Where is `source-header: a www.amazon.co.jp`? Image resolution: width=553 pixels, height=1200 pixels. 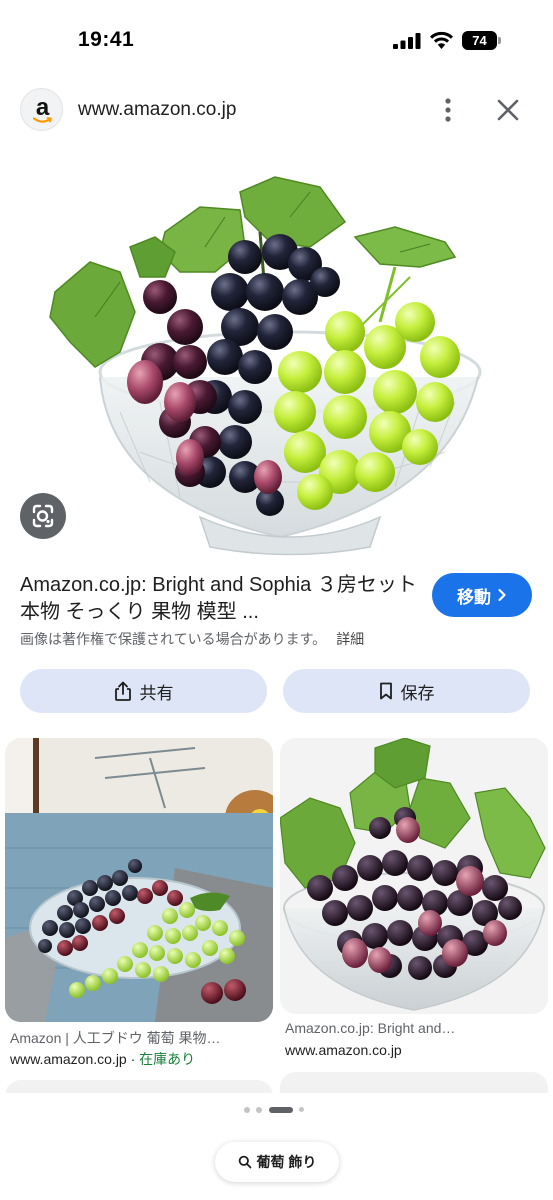 source-header: a www.amazon.co.jp is located at coordinates (276, 110).